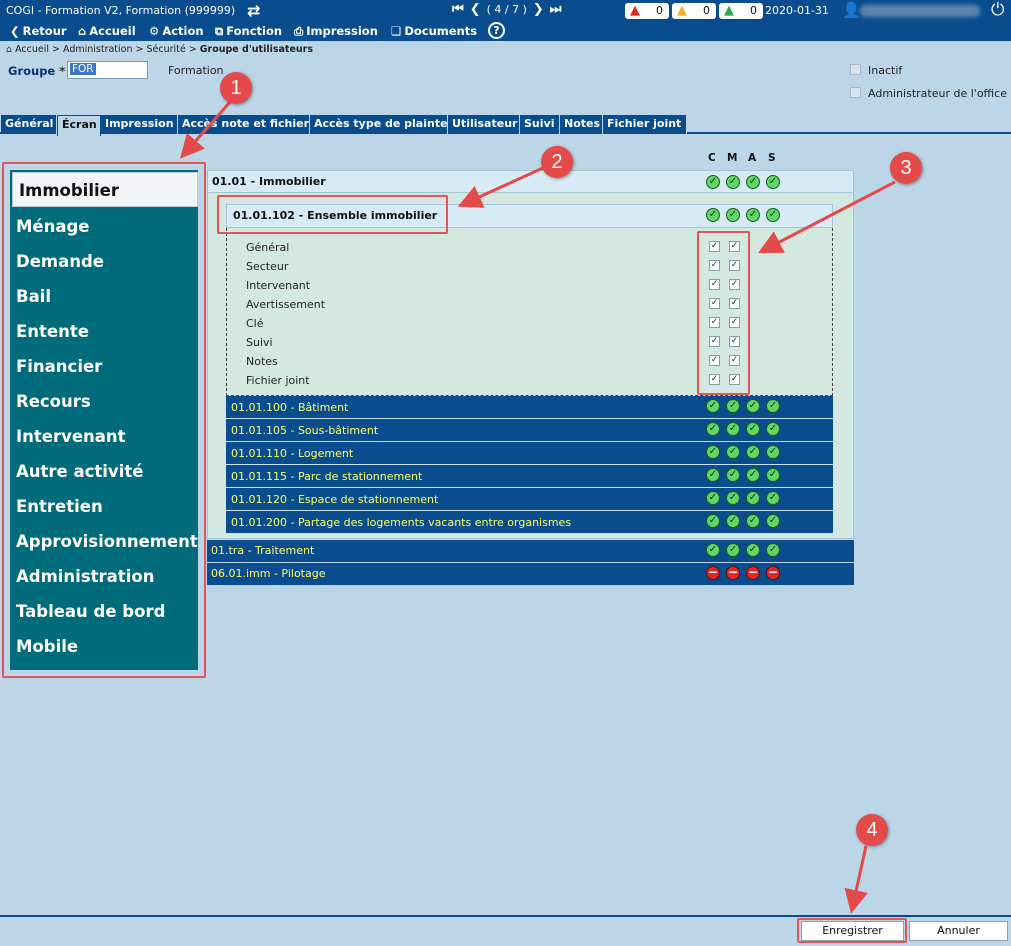  Describe the element at coordinates (434, 31) in the screenshot. I see `documents-button: ❏ Documents` at that location.